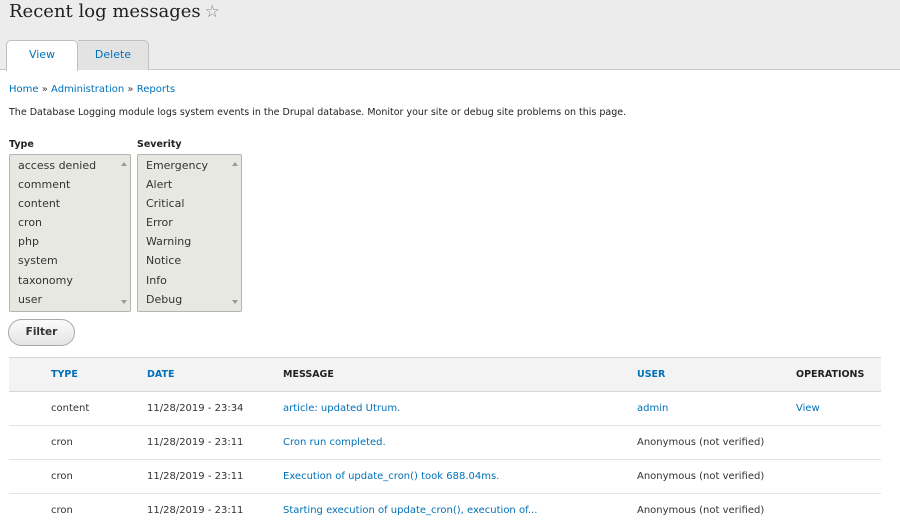 The image size is (900, 526). Describe the element at coordinates (445, 374) in the screenshot. I see `table-header-row: TYPE DATE MESSAGE USER OPERATIONS` at that location.